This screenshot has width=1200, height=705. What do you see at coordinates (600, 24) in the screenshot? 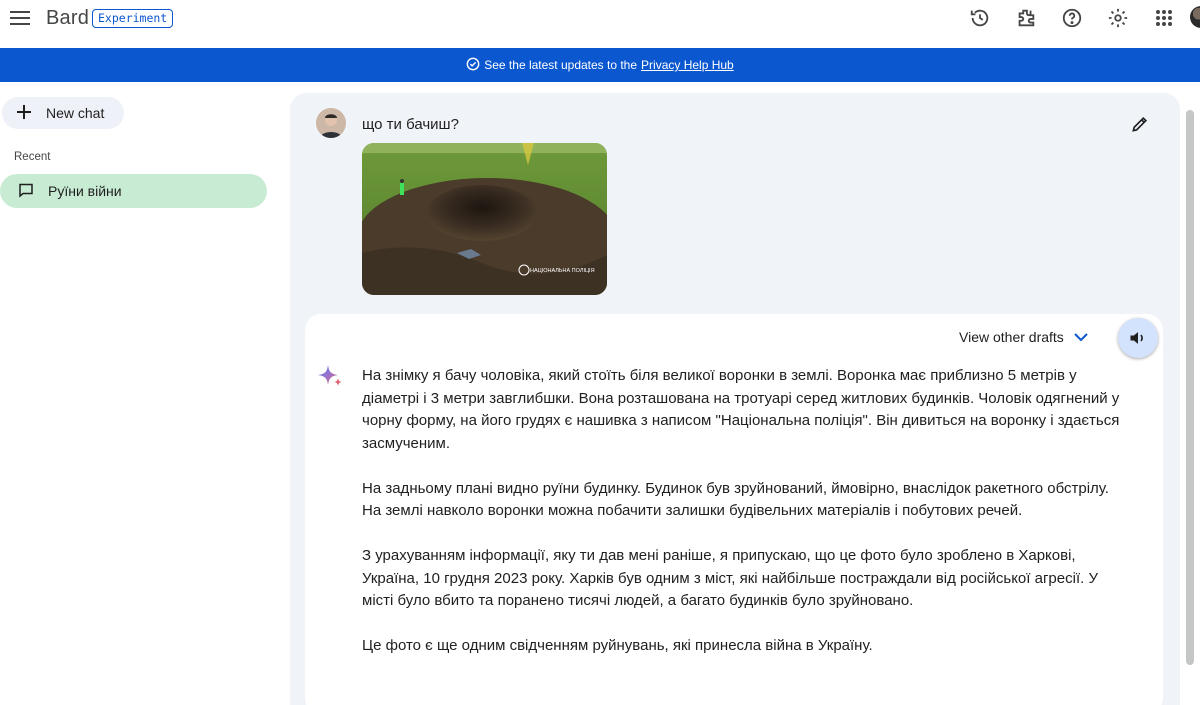
I see `top-bar: Bard Experiment` at bounding box center [600, 24].